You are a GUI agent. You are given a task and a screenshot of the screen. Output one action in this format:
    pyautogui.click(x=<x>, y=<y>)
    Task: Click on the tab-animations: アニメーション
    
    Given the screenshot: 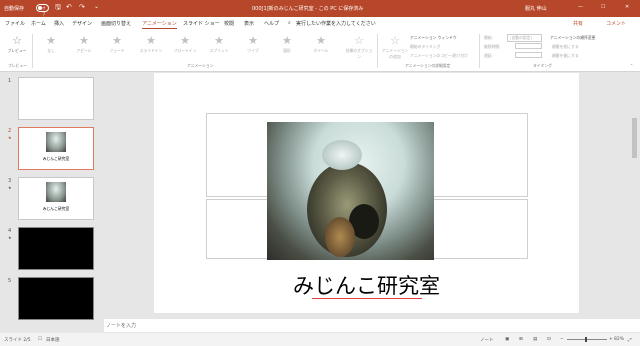 What is the action you would take?
    pyautogui.click(x=159, y=24)
    